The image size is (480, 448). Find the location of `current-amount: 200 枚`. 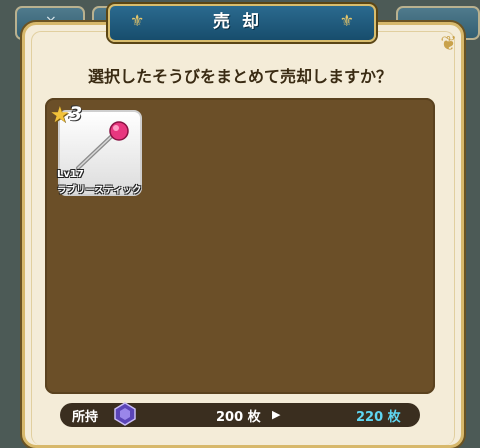

current-amount: 200 枚 is located at coordinates (238, 417).